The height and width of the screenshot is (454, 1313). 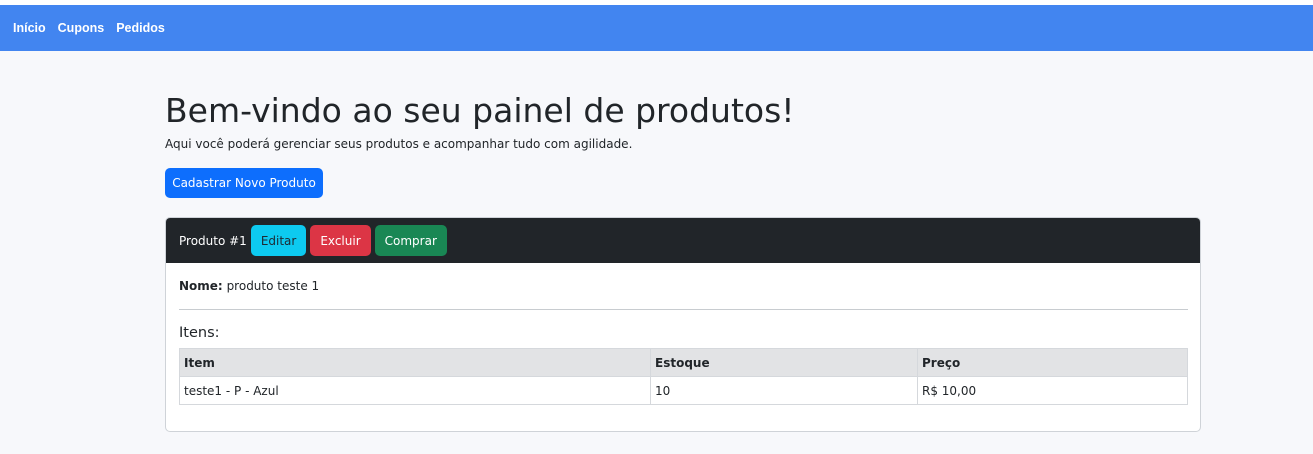 What do you see at coordinates (784, 390) in the screenshot?
I see `cell-estoque: 10` at bounding box center [784, 390].